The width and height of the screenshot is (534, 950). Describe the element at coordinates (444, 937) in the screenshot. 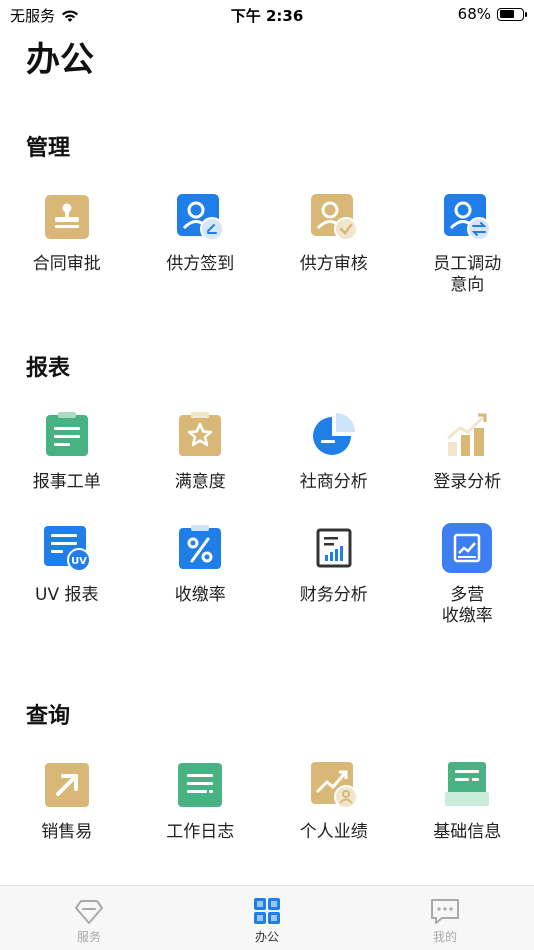

I see `tab-label: 我的` at that location.